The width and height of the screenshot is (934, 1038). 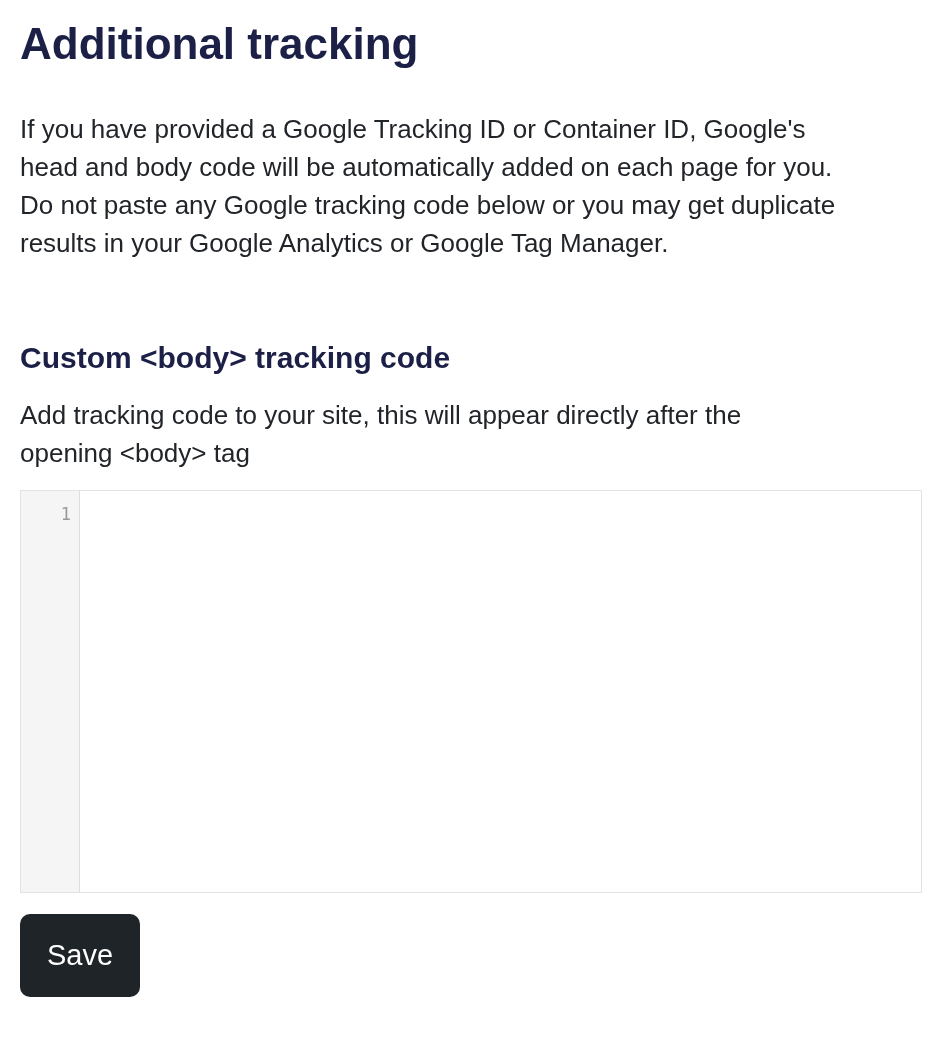 What do you see at coordinates (235, 358) in the screenshot?
I see `section-heading: Custom <body> tracking code` at bounding box center [235, 358].